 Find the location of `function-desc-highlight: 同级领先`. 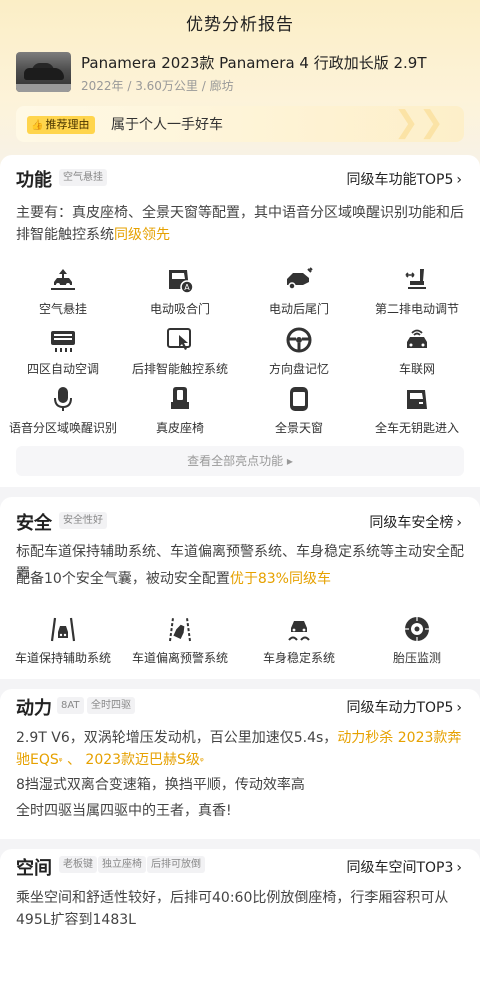

function-desc-highlight: 同级领先 is located at coordinates (142, 235).